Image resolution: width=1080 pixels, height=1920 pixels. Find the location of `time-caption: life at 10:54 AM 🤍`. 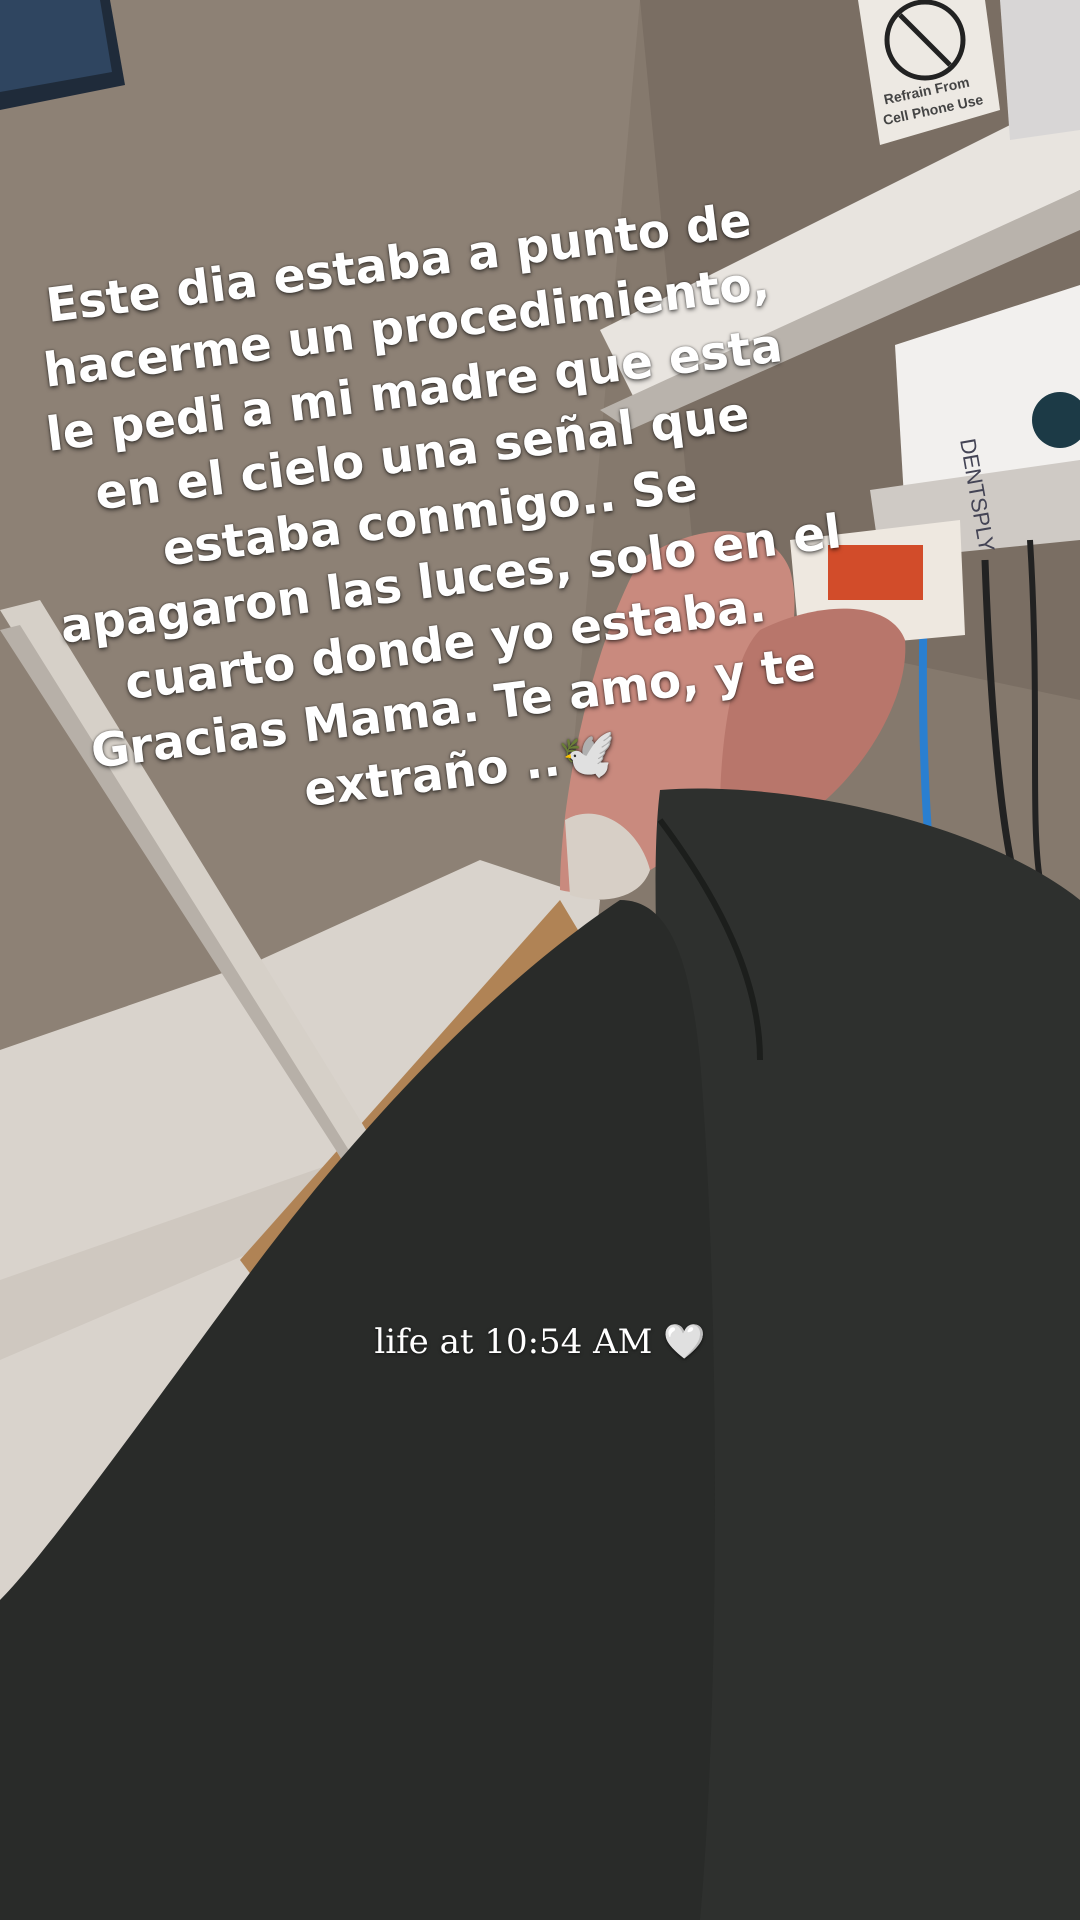

time-caption: life at 10:54 AM 🤍 is located at coordinates (540, 1342).